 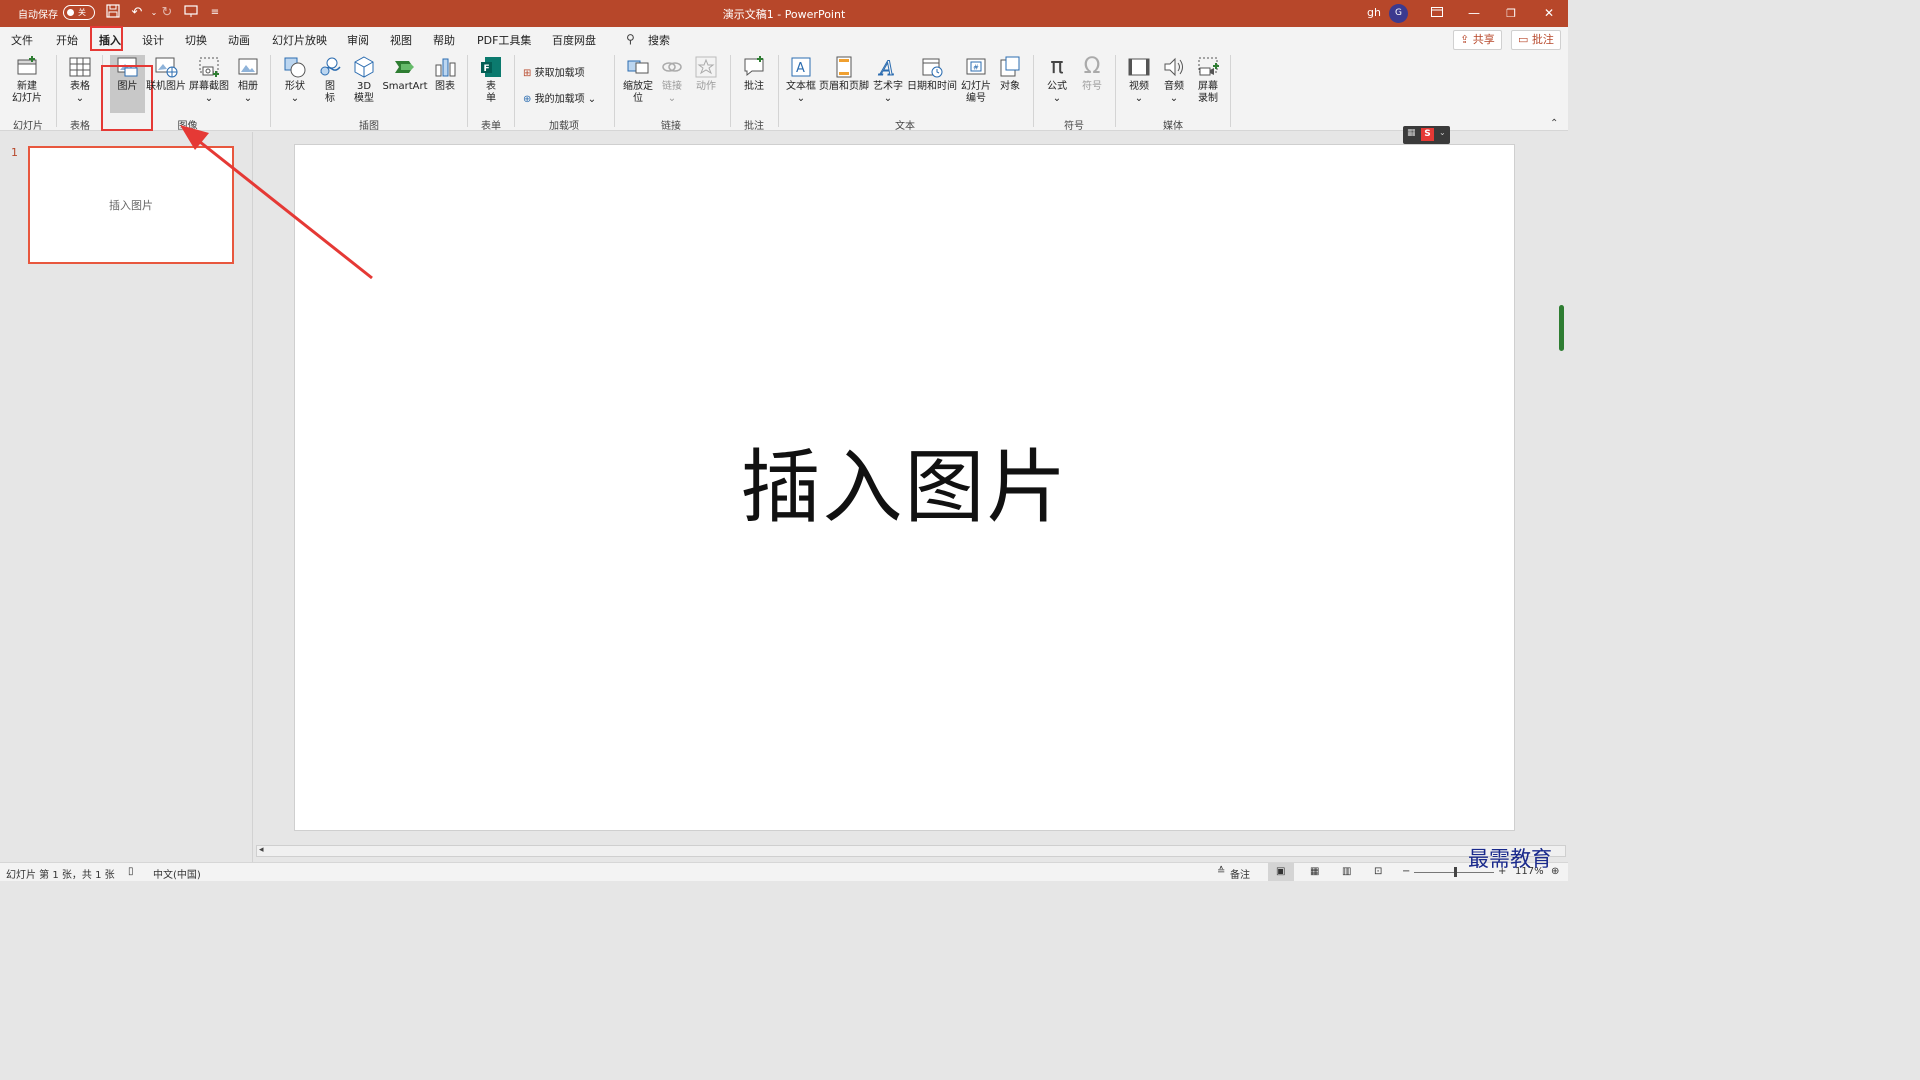 What do you see at coordinates (401, 40) in the screenshot?
I see `tab-view: 视图` at bounding box center [401, 40].